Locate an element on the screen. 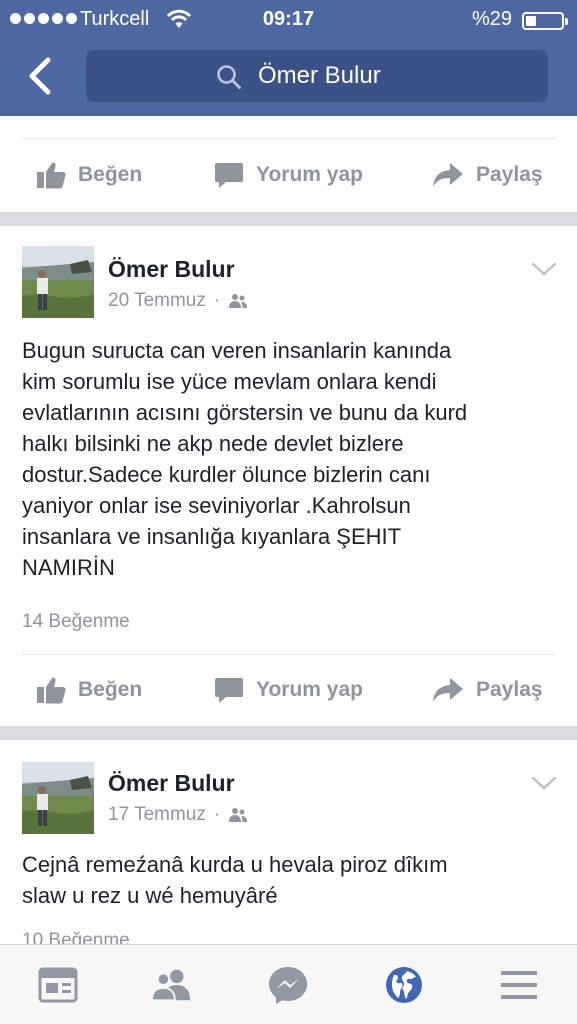 The height and width of the screenshot is (1024, 577). tab-news-feed is located at coordinates (58, 985).